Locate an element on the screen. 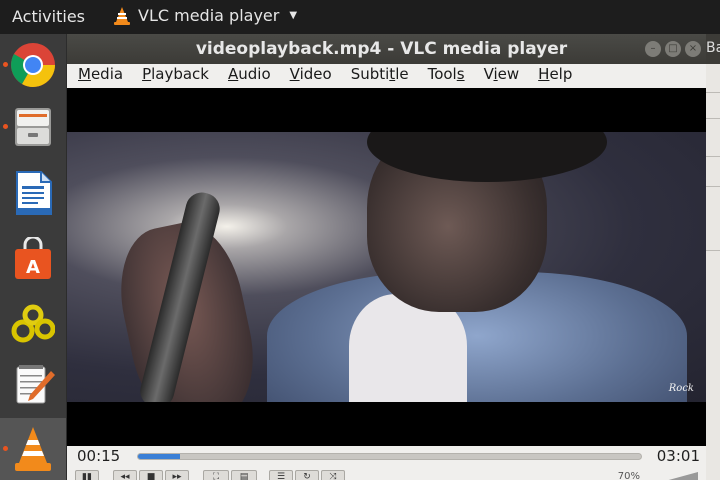  dock: A is located at coordinates (33, 257).